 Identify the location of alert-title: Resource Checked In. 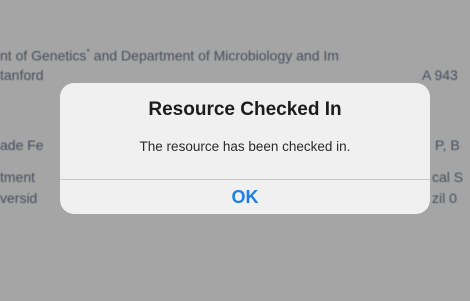
(245, 109).